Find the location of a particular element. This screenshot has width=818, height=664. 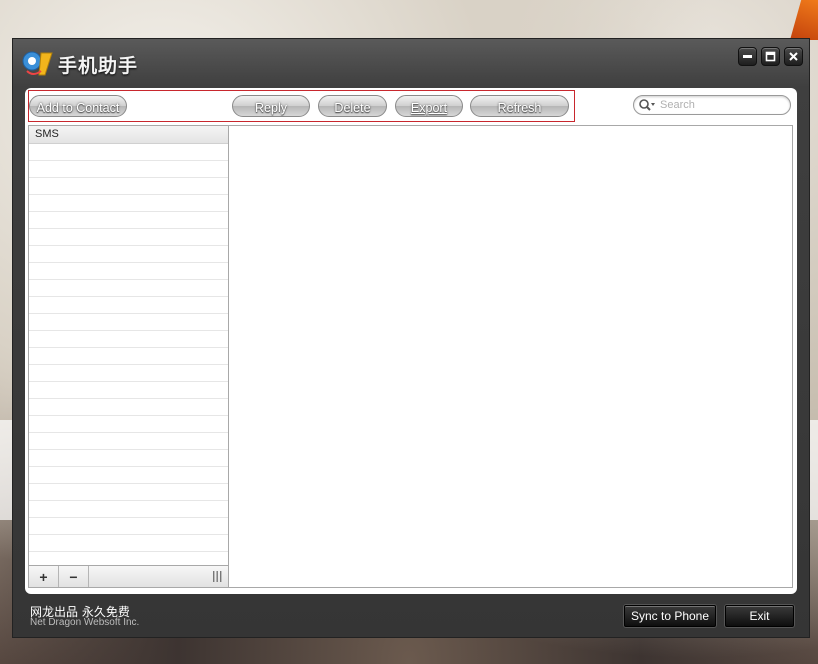

delete-label: Delete is located at coordinates (352, 108).